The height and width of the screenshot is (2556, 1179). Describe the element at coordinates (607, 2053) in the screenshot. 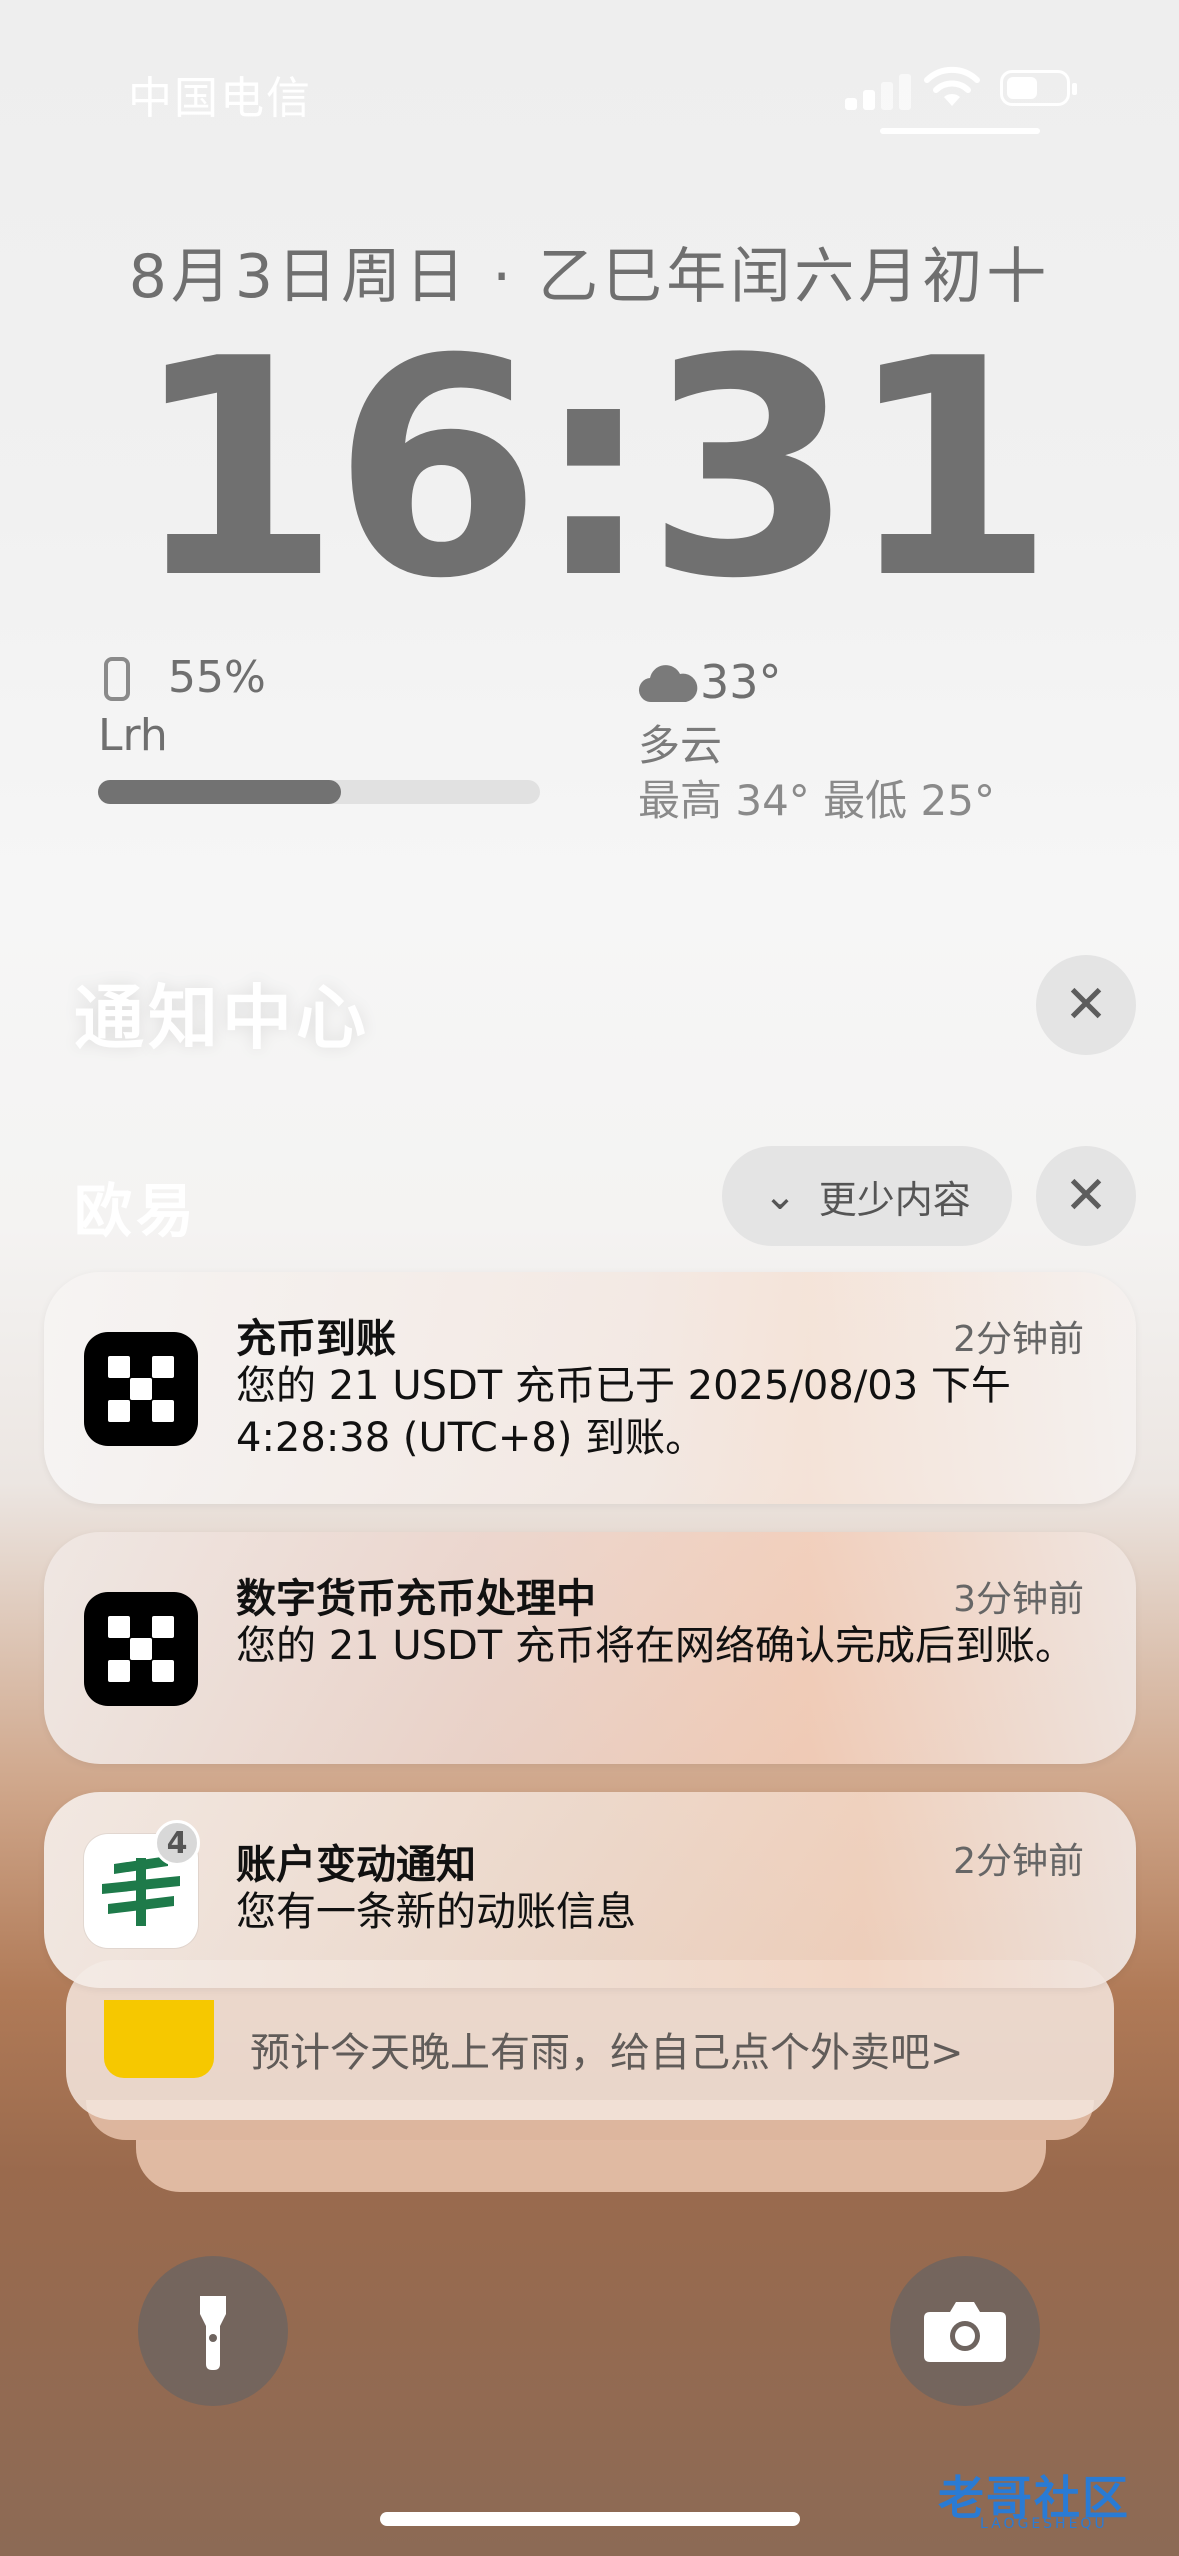

I see `stacked-notification-text: 预计今天晚上有雨，给自己点个外卖吧>` at that location.